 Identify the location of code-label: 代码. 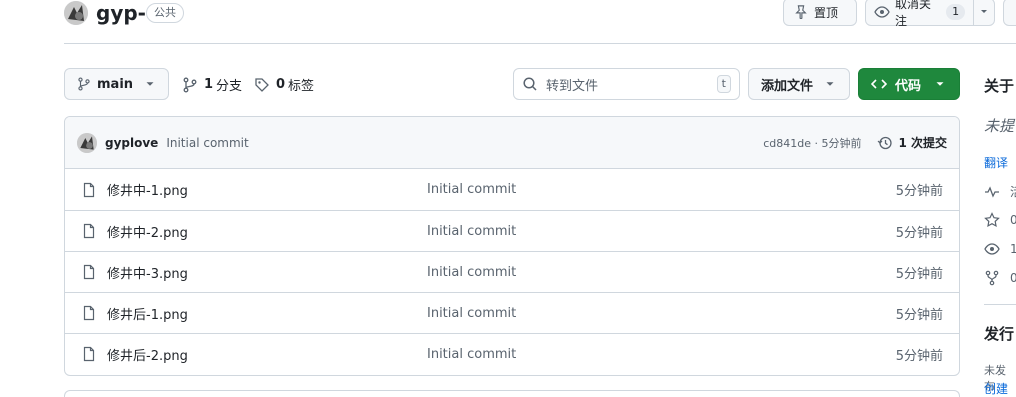
(908, 86).